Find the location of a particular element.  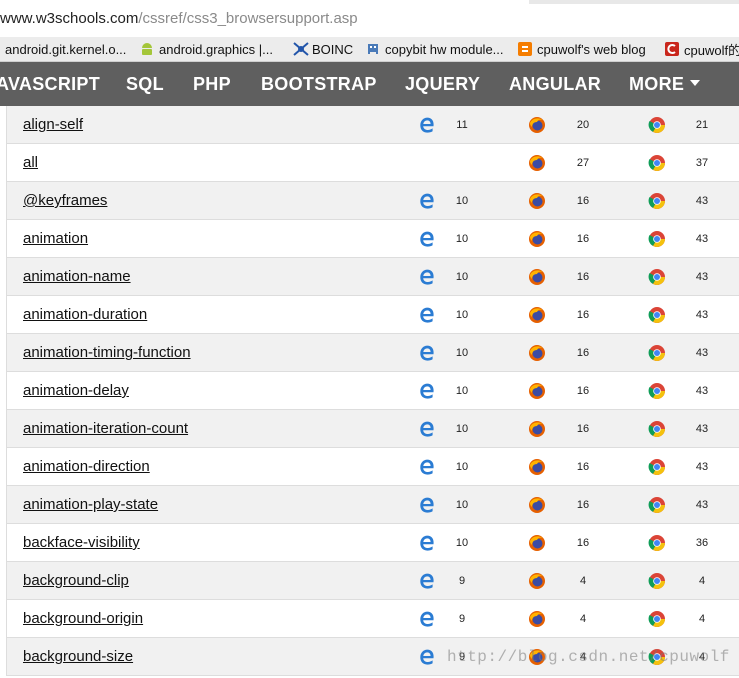

property-link: all is located at coordinates (30, 163).